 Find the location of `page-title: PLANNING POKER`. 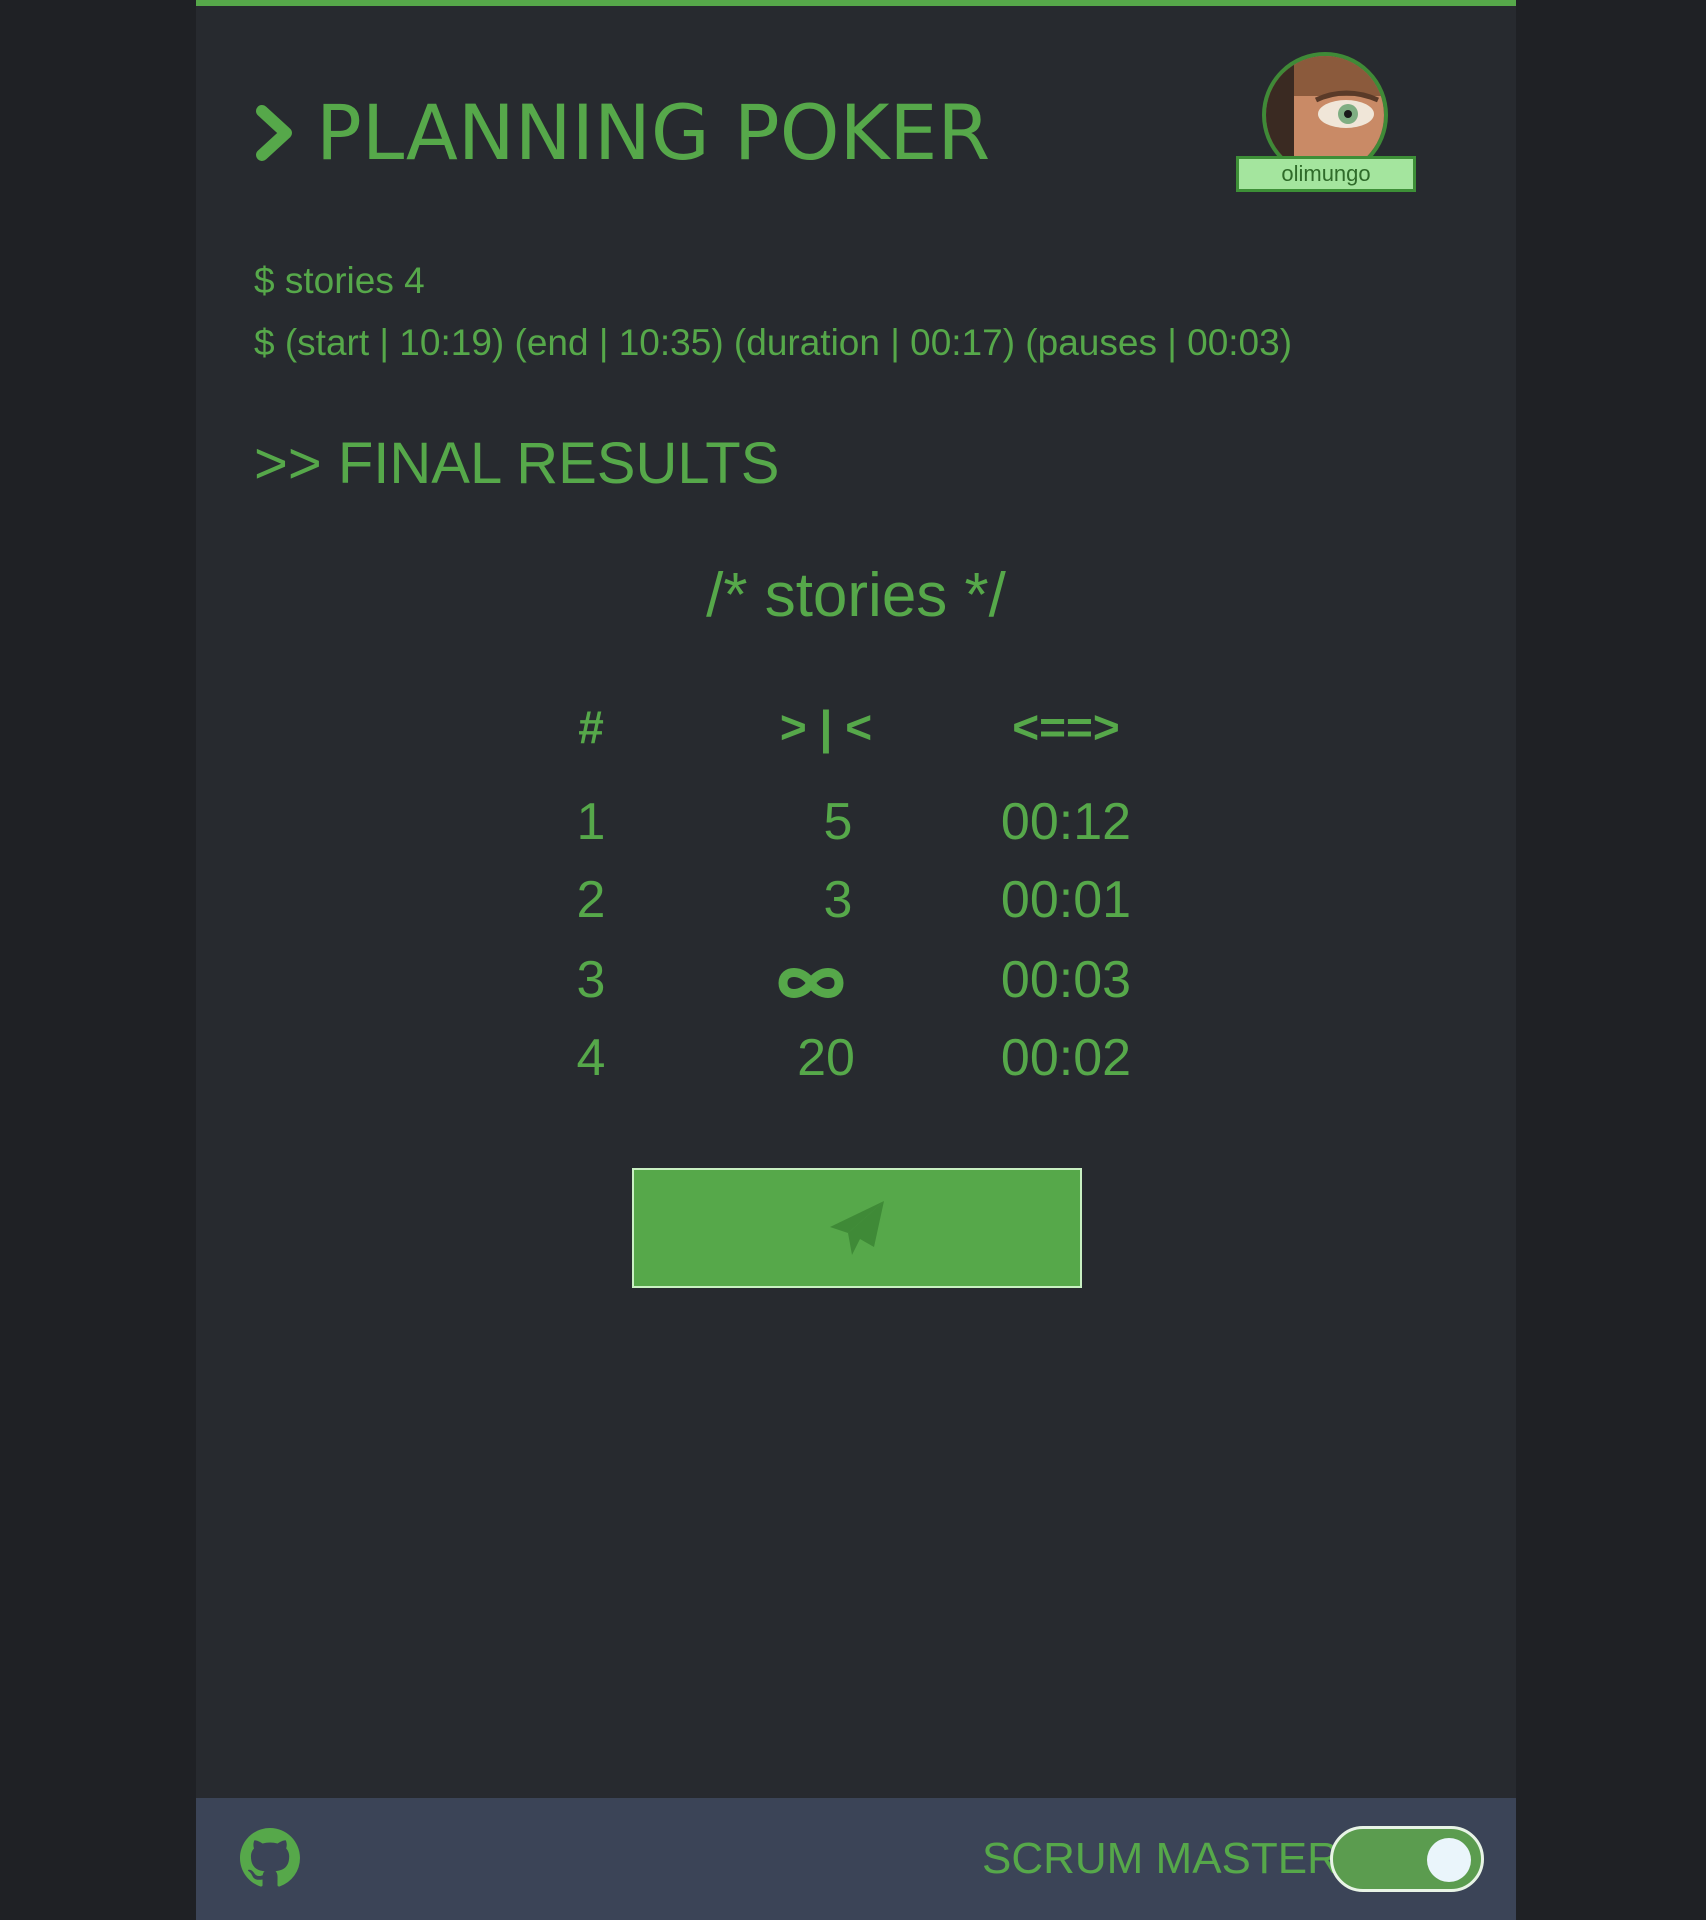

page-title: PLANNING POKER is located at coordinates (653, 132).